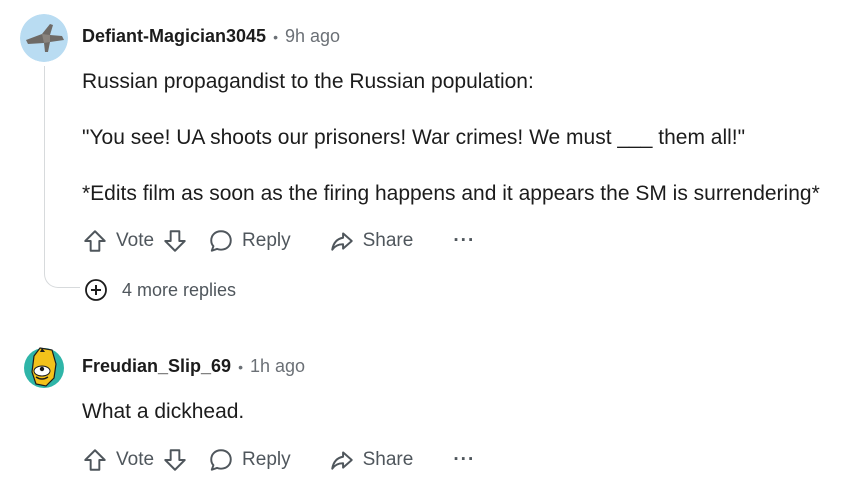 The width and height of the screenshot is (848, 494). What do you see at coordinates (96, 290) in the screenshot?
I see `plus-circle-icon` at bounding box center [96, 290].